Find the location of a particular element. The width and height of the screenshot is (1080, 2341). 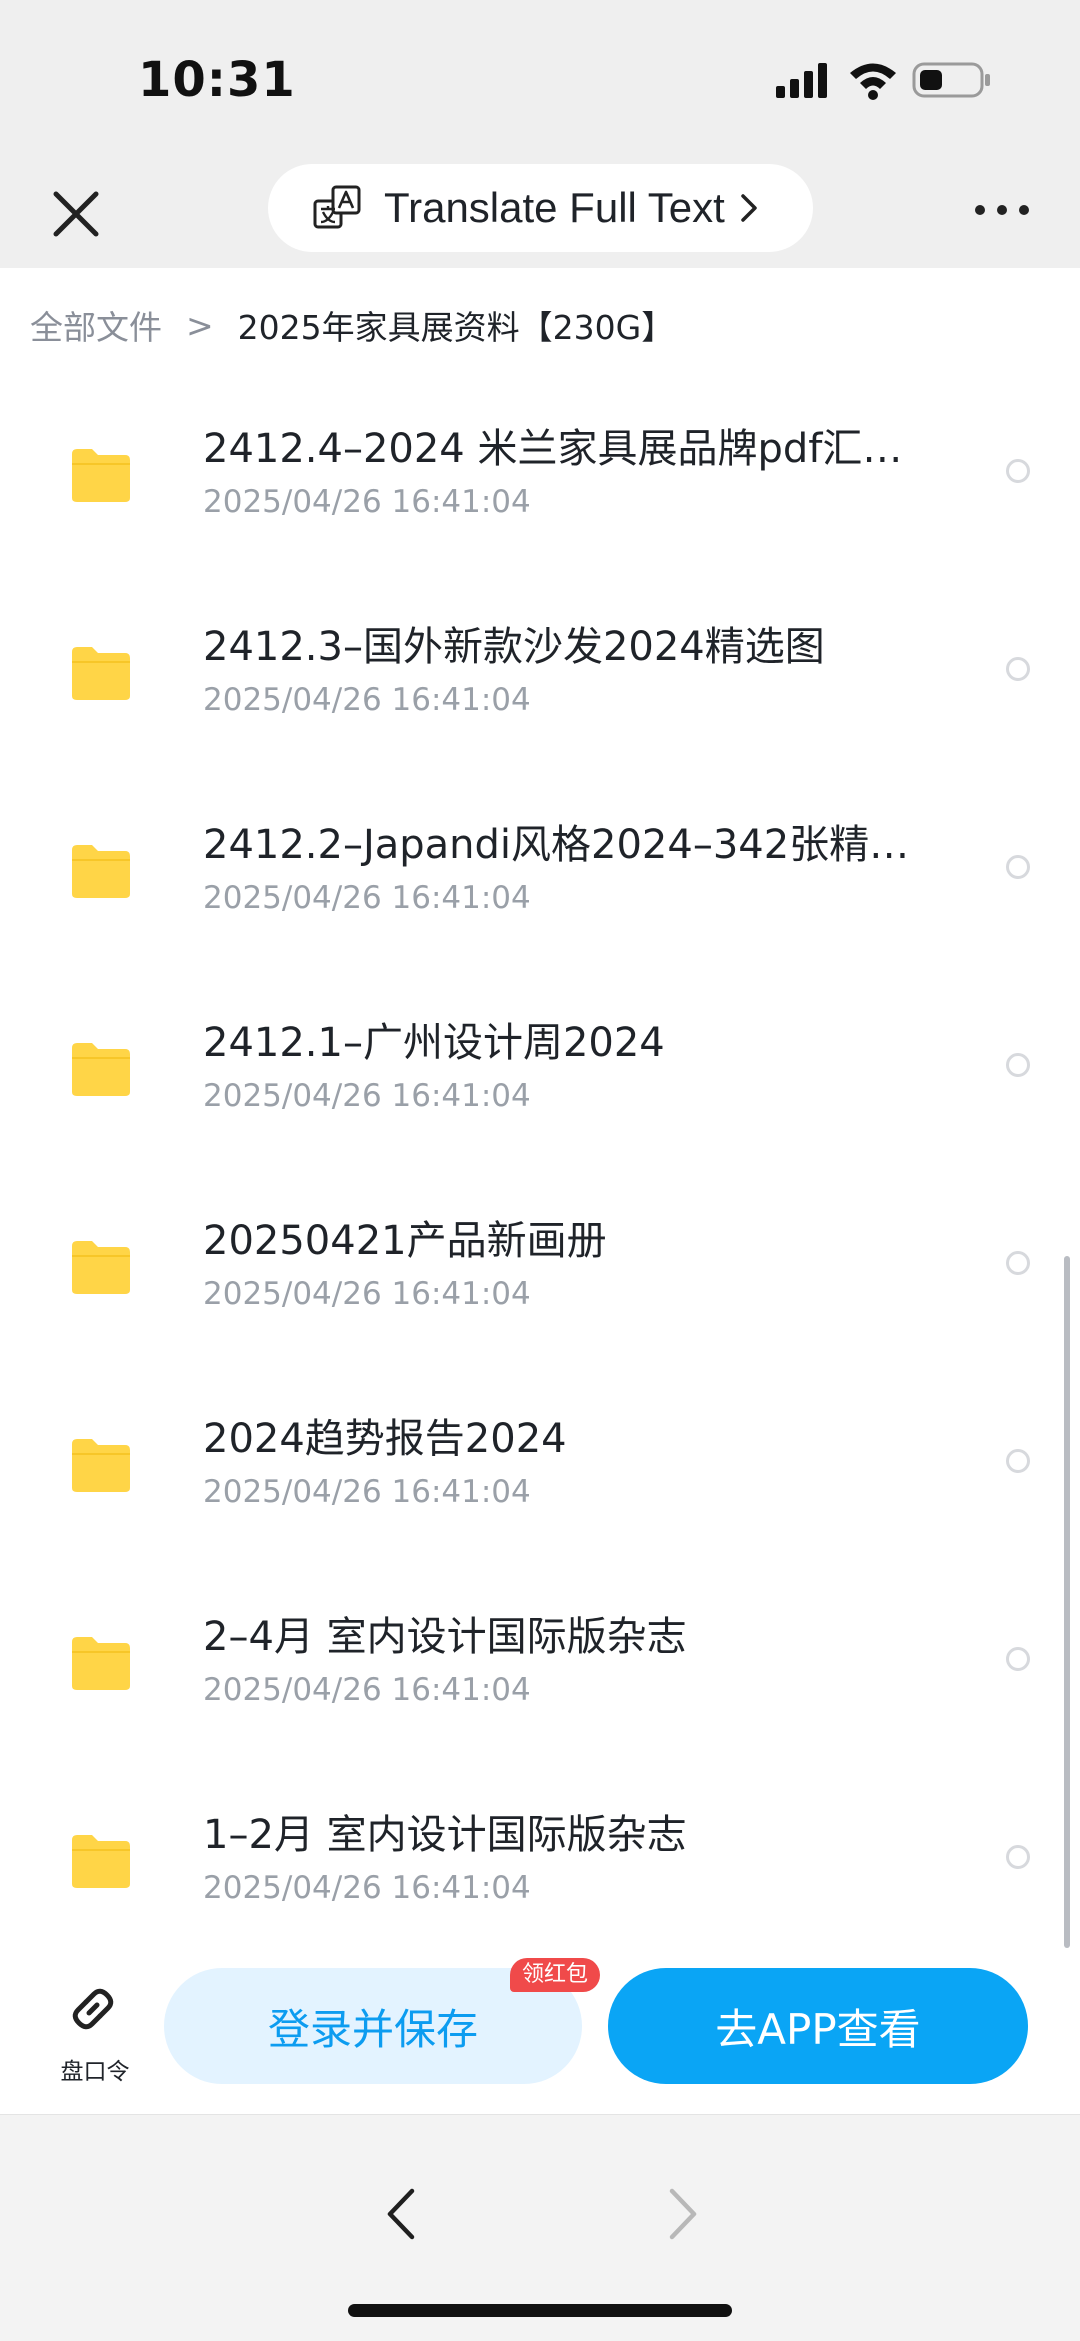

close-icon is located at coordinates (76, 214).